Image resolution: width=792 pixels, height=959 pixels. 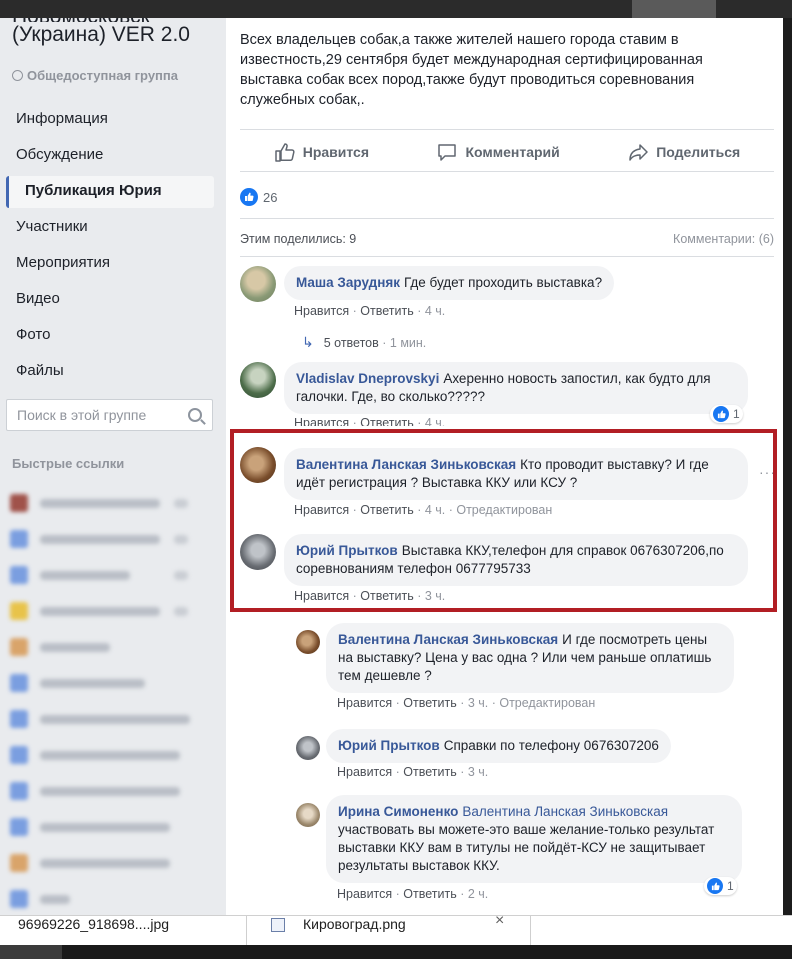 I want to click on like-count: 26, so click(x=270, y=197).